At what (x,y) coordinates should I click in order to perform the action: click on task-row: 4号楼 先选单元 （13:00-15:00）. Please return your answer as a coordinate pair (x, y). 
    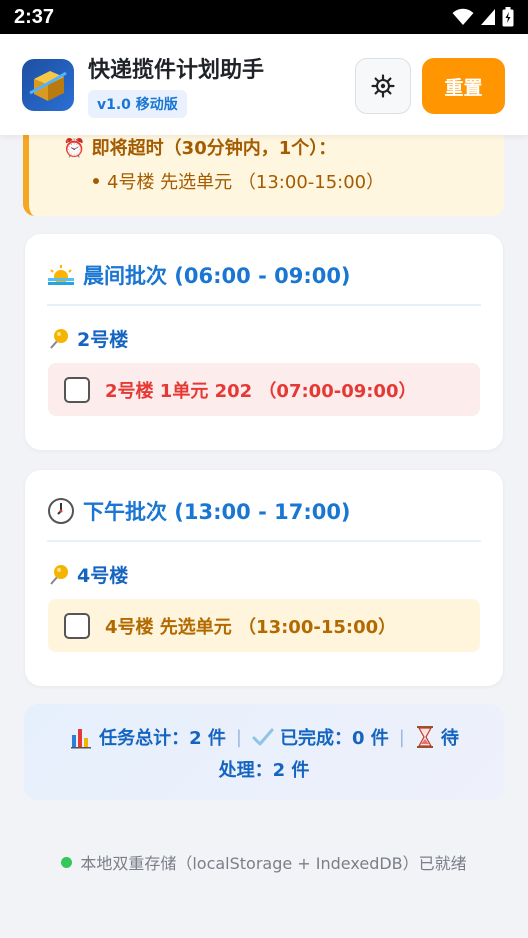
    Looking at the image, I should click on (264, 625).